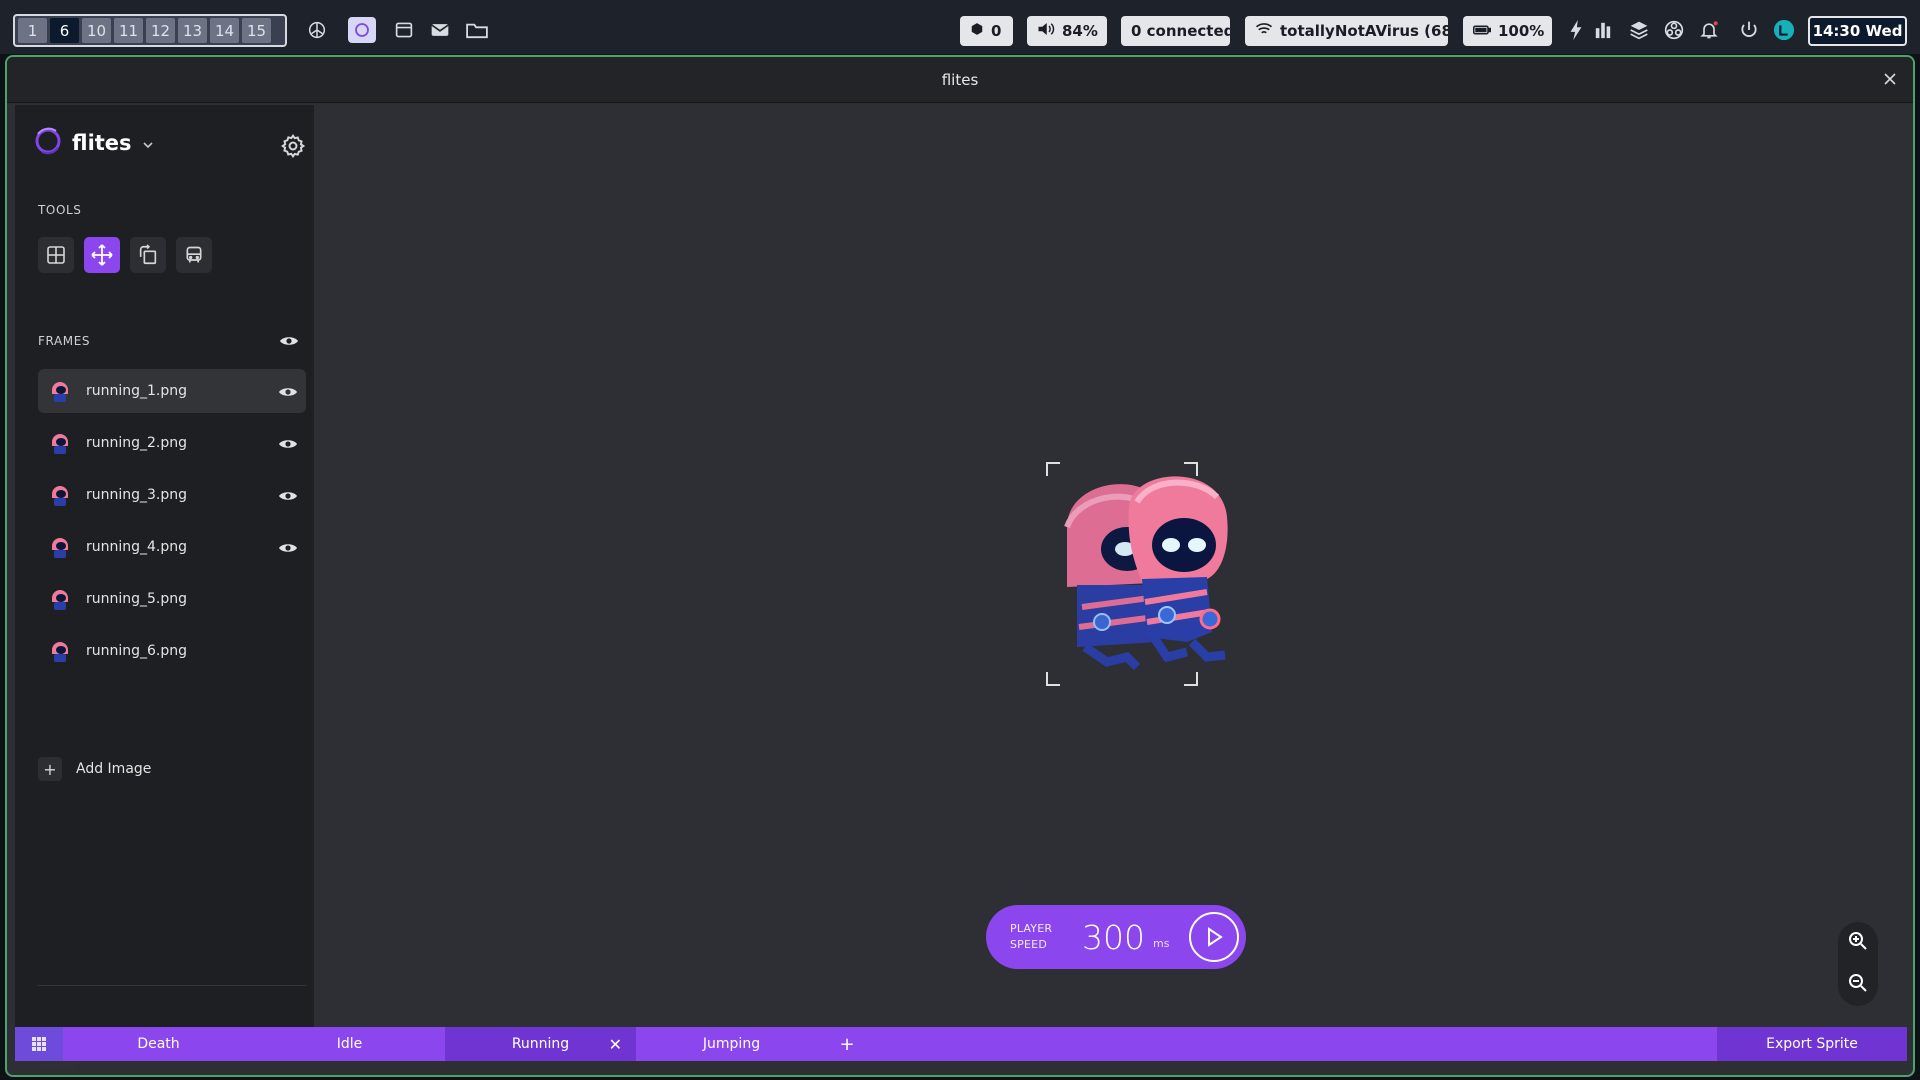 This screenshot has height=1080, width=1920. What do you see at coordinates (102, 143) in the screenshot?
I see `app-name: flites` at bounding box center [102, 143].